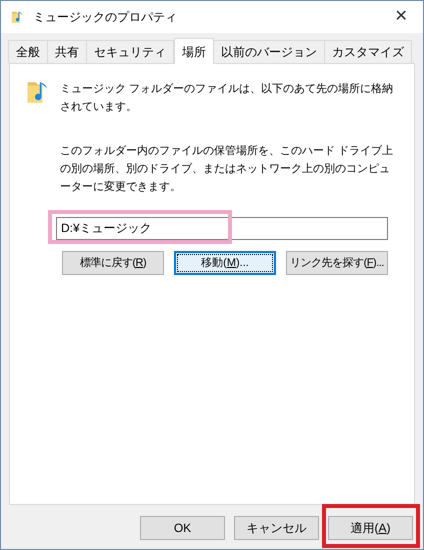 The image size is (424, 550). What do you see at coordinates (28, 51) in the screenshot?
I see `tab: 全般` at bounding box center [28, 51].